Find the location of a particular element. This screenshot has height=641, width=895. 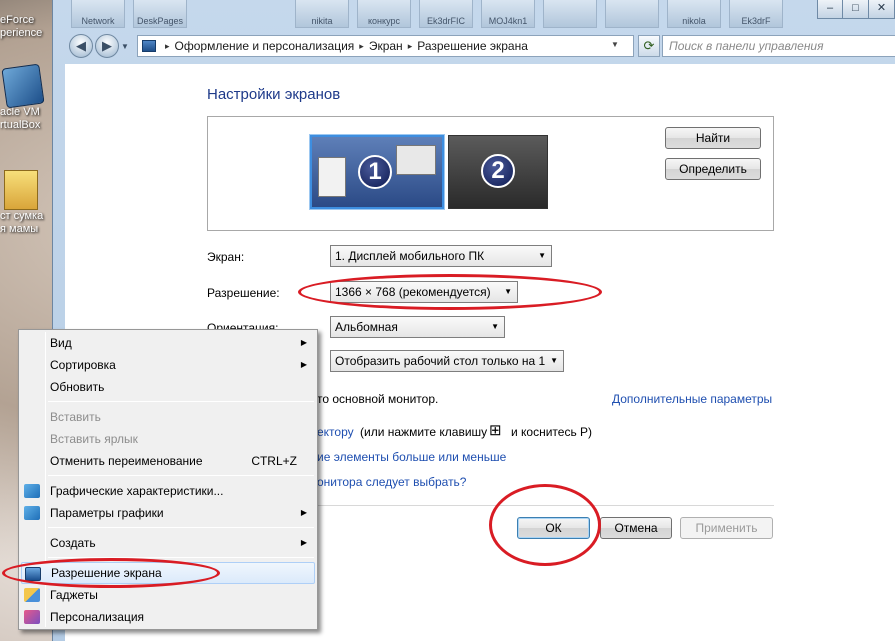

cancel-button: Отмена is located at coordinates (636, 528).